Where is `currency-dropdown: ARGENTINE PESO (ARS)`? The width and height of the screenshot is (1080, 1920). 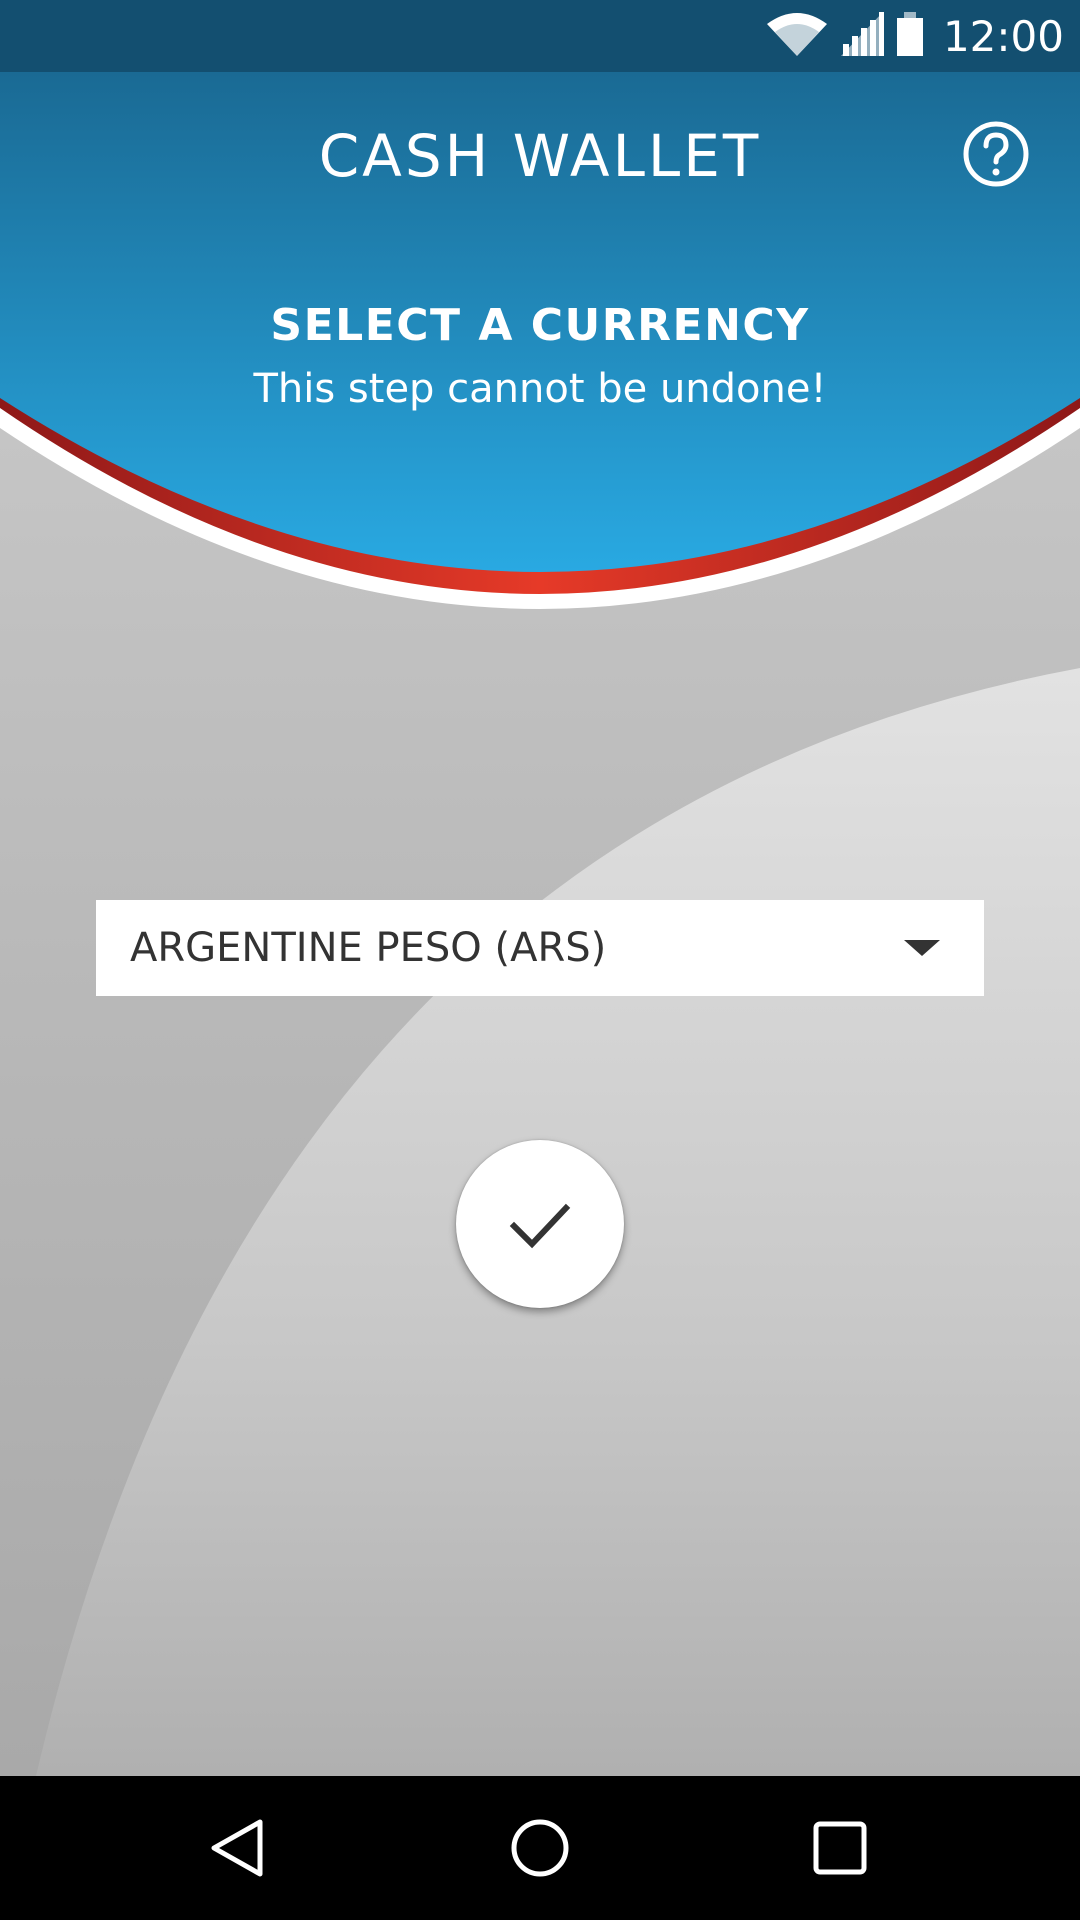 currency-dropdown: ARGENTINE PESO (ARS) is located at coordinates (540, 948).